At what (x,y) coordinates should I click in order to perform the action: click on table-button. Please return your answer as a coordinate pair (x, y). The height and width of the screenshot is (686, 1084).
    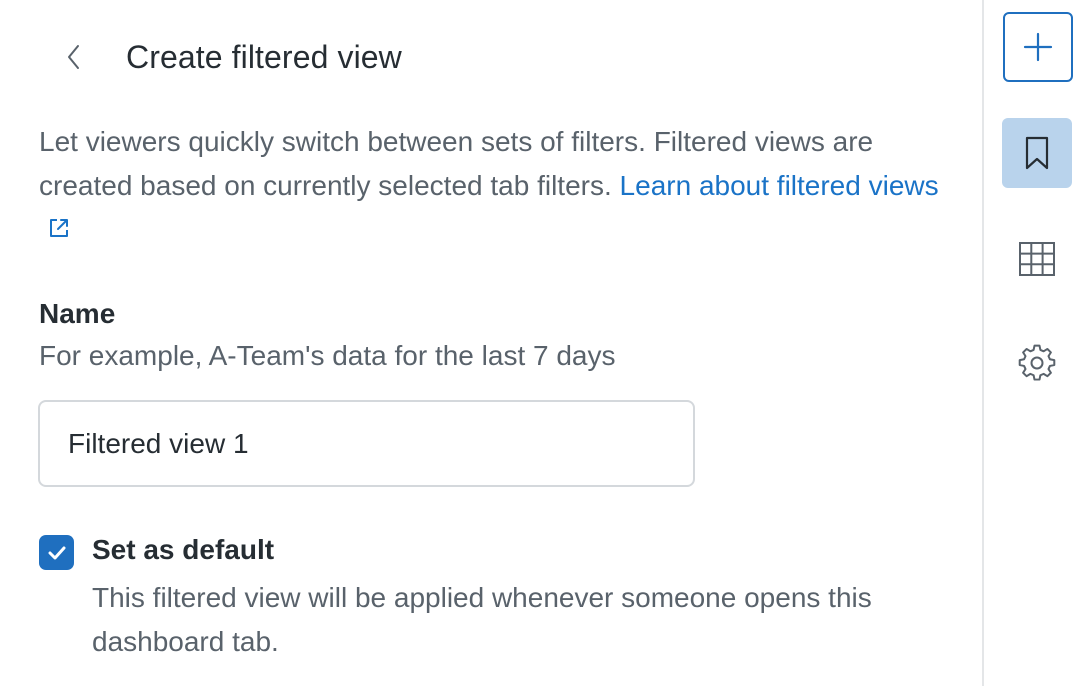
    Looking at the image, I should click on (1037, 259).